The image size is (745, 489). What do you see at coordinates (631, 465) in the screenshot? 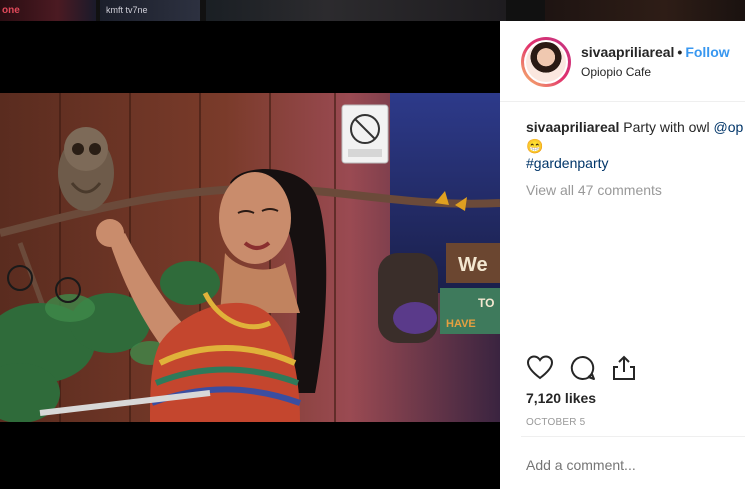
I see `add-comment-input` at bounding box center [631, 465].